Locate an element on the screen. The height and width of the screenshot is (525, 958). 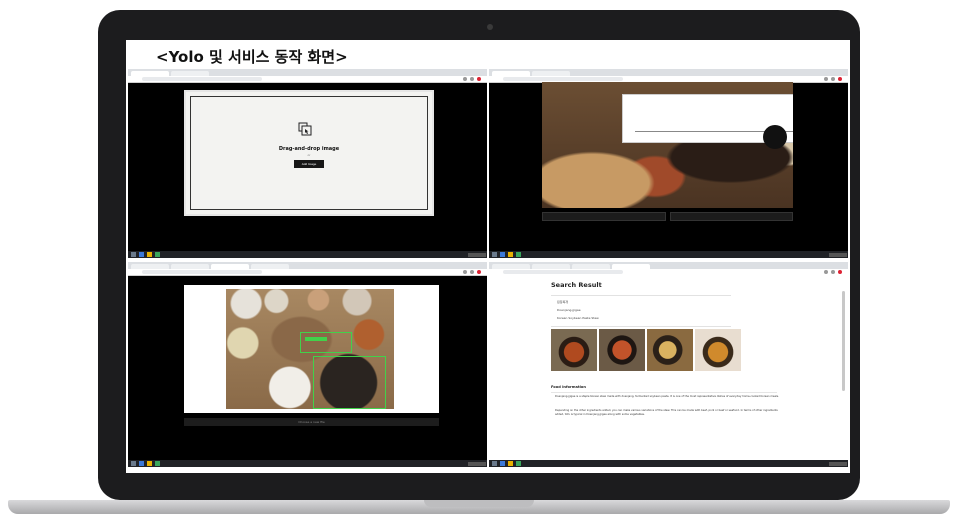
dropzone-subtext: or is located at coordinates (309, 155).